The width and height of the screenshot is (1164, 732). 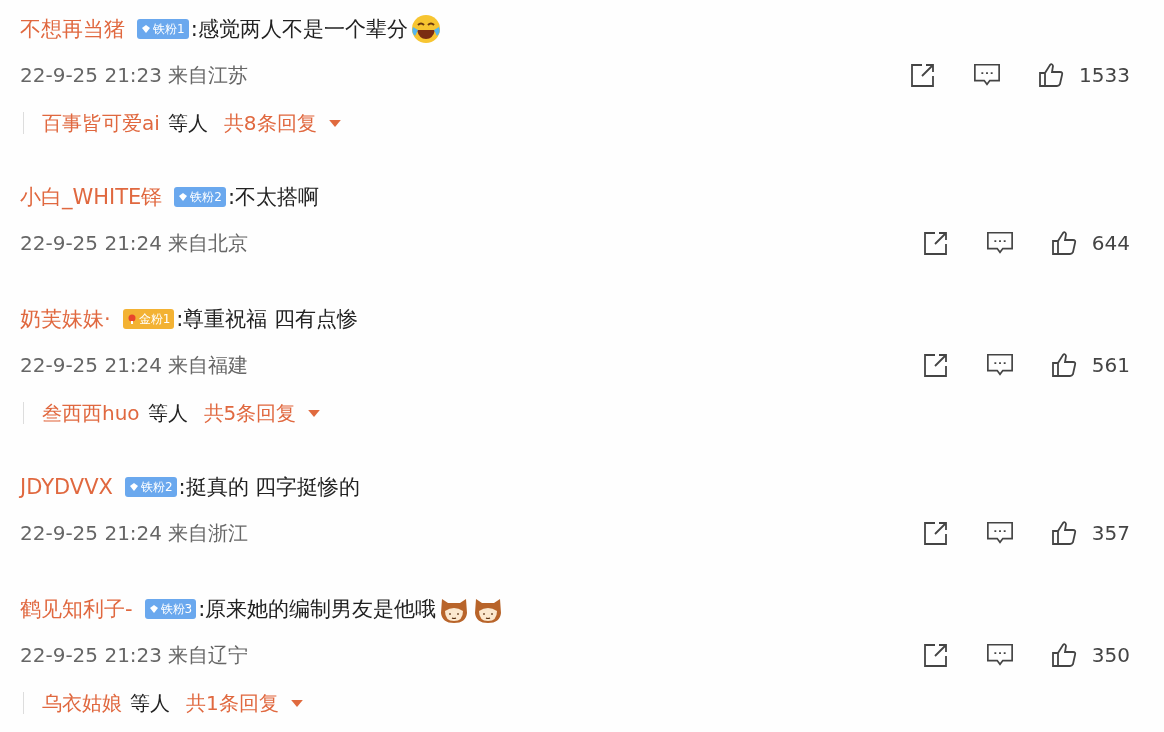 What do you see at coordinates (134, 533) in the screenshot?
I see `comment-time: 22-9-25 21:24 来自浙江` at bounding box center [134, 533].